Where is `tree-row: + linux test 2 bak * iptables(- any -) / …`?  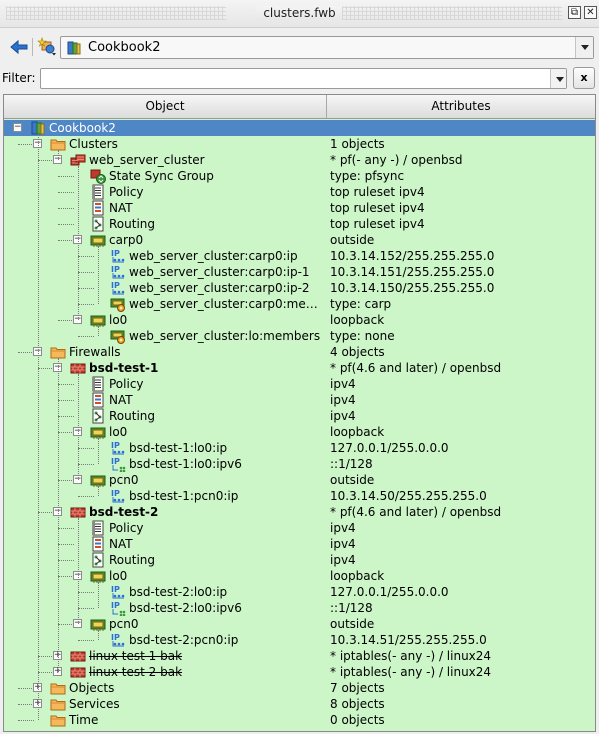
tree-row: + linux test 2 bak * iptables(- any -) / … is located at coordinates (299, 672).